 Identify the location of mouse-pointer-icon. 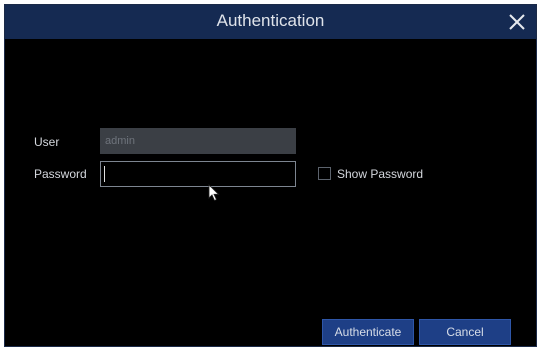
(214, 195).